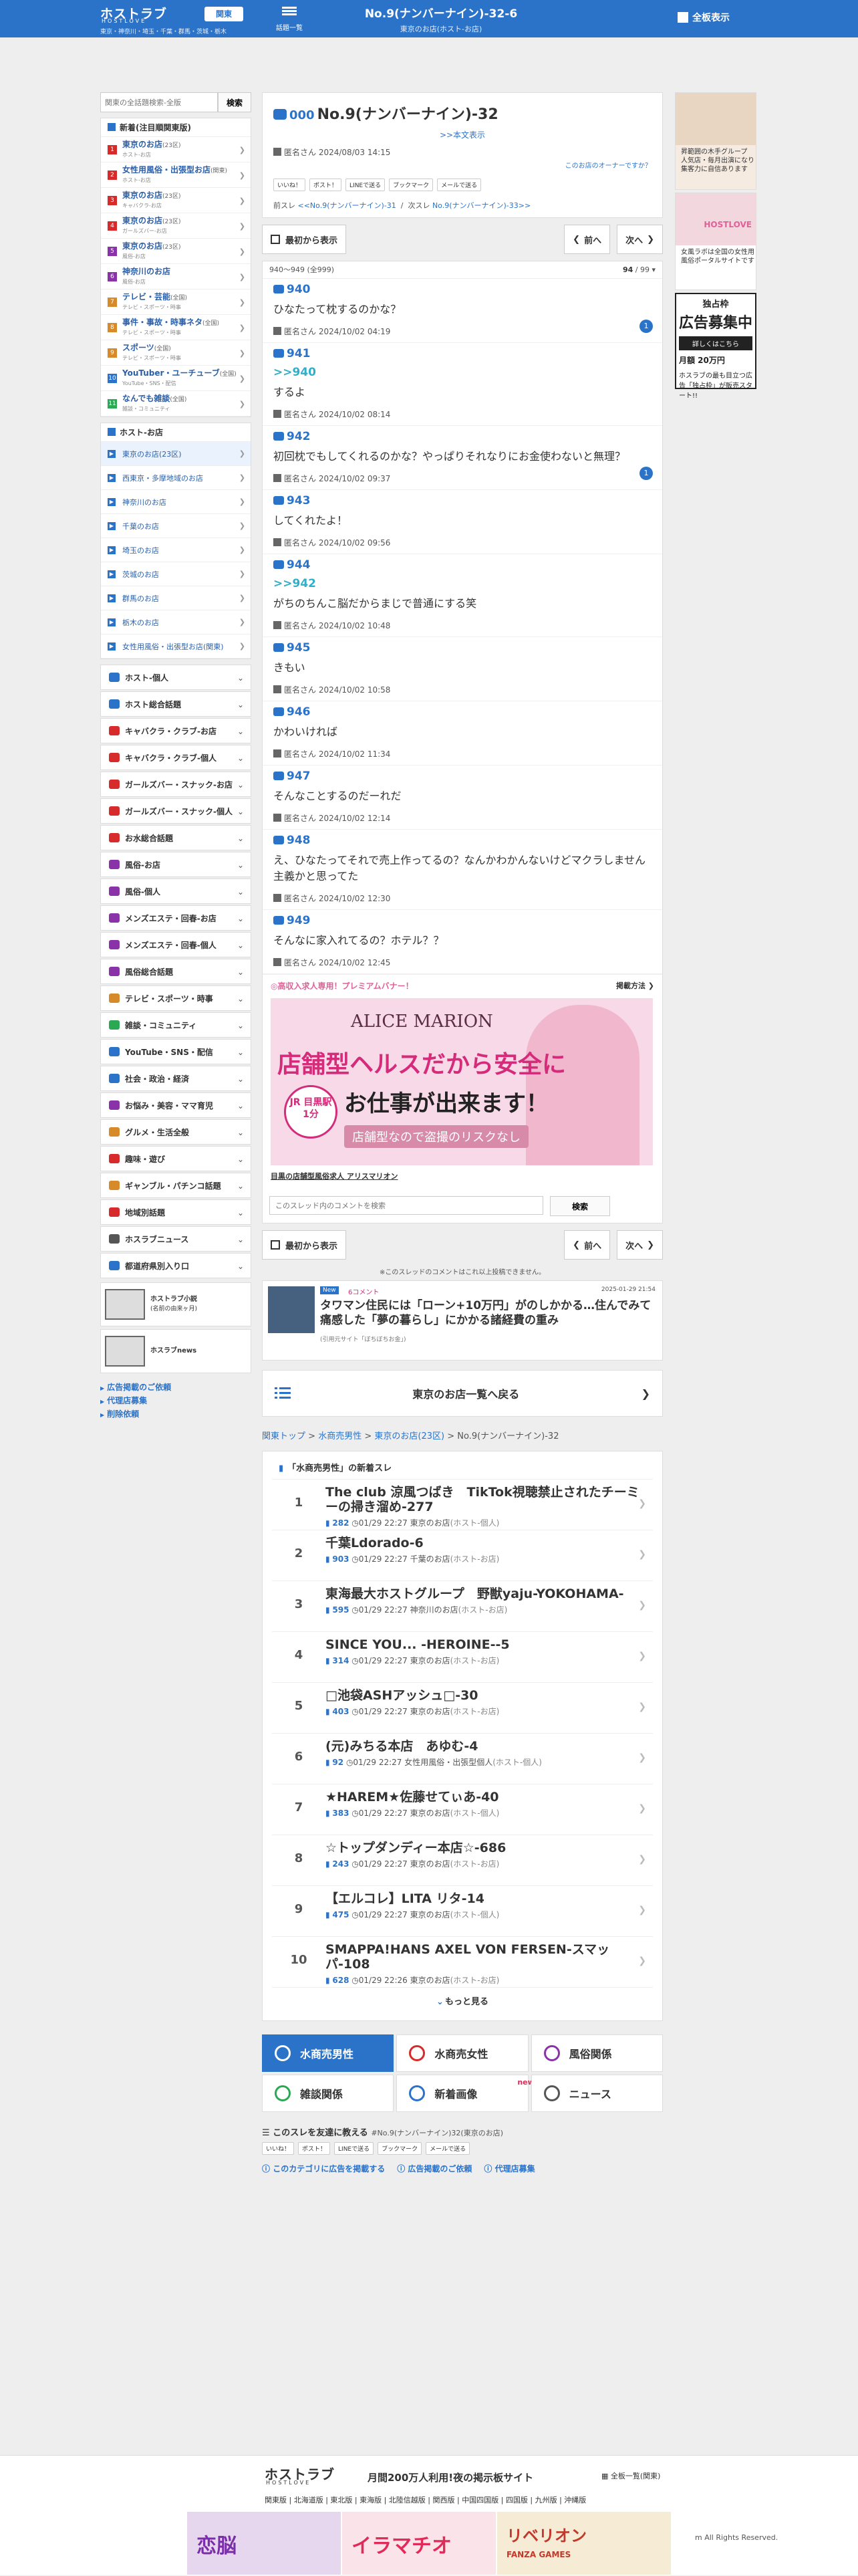 The image size is (858, 2576). I want to click on genre-item: テレビ・スポーツ・時事 ⌄, so click(175, 998).